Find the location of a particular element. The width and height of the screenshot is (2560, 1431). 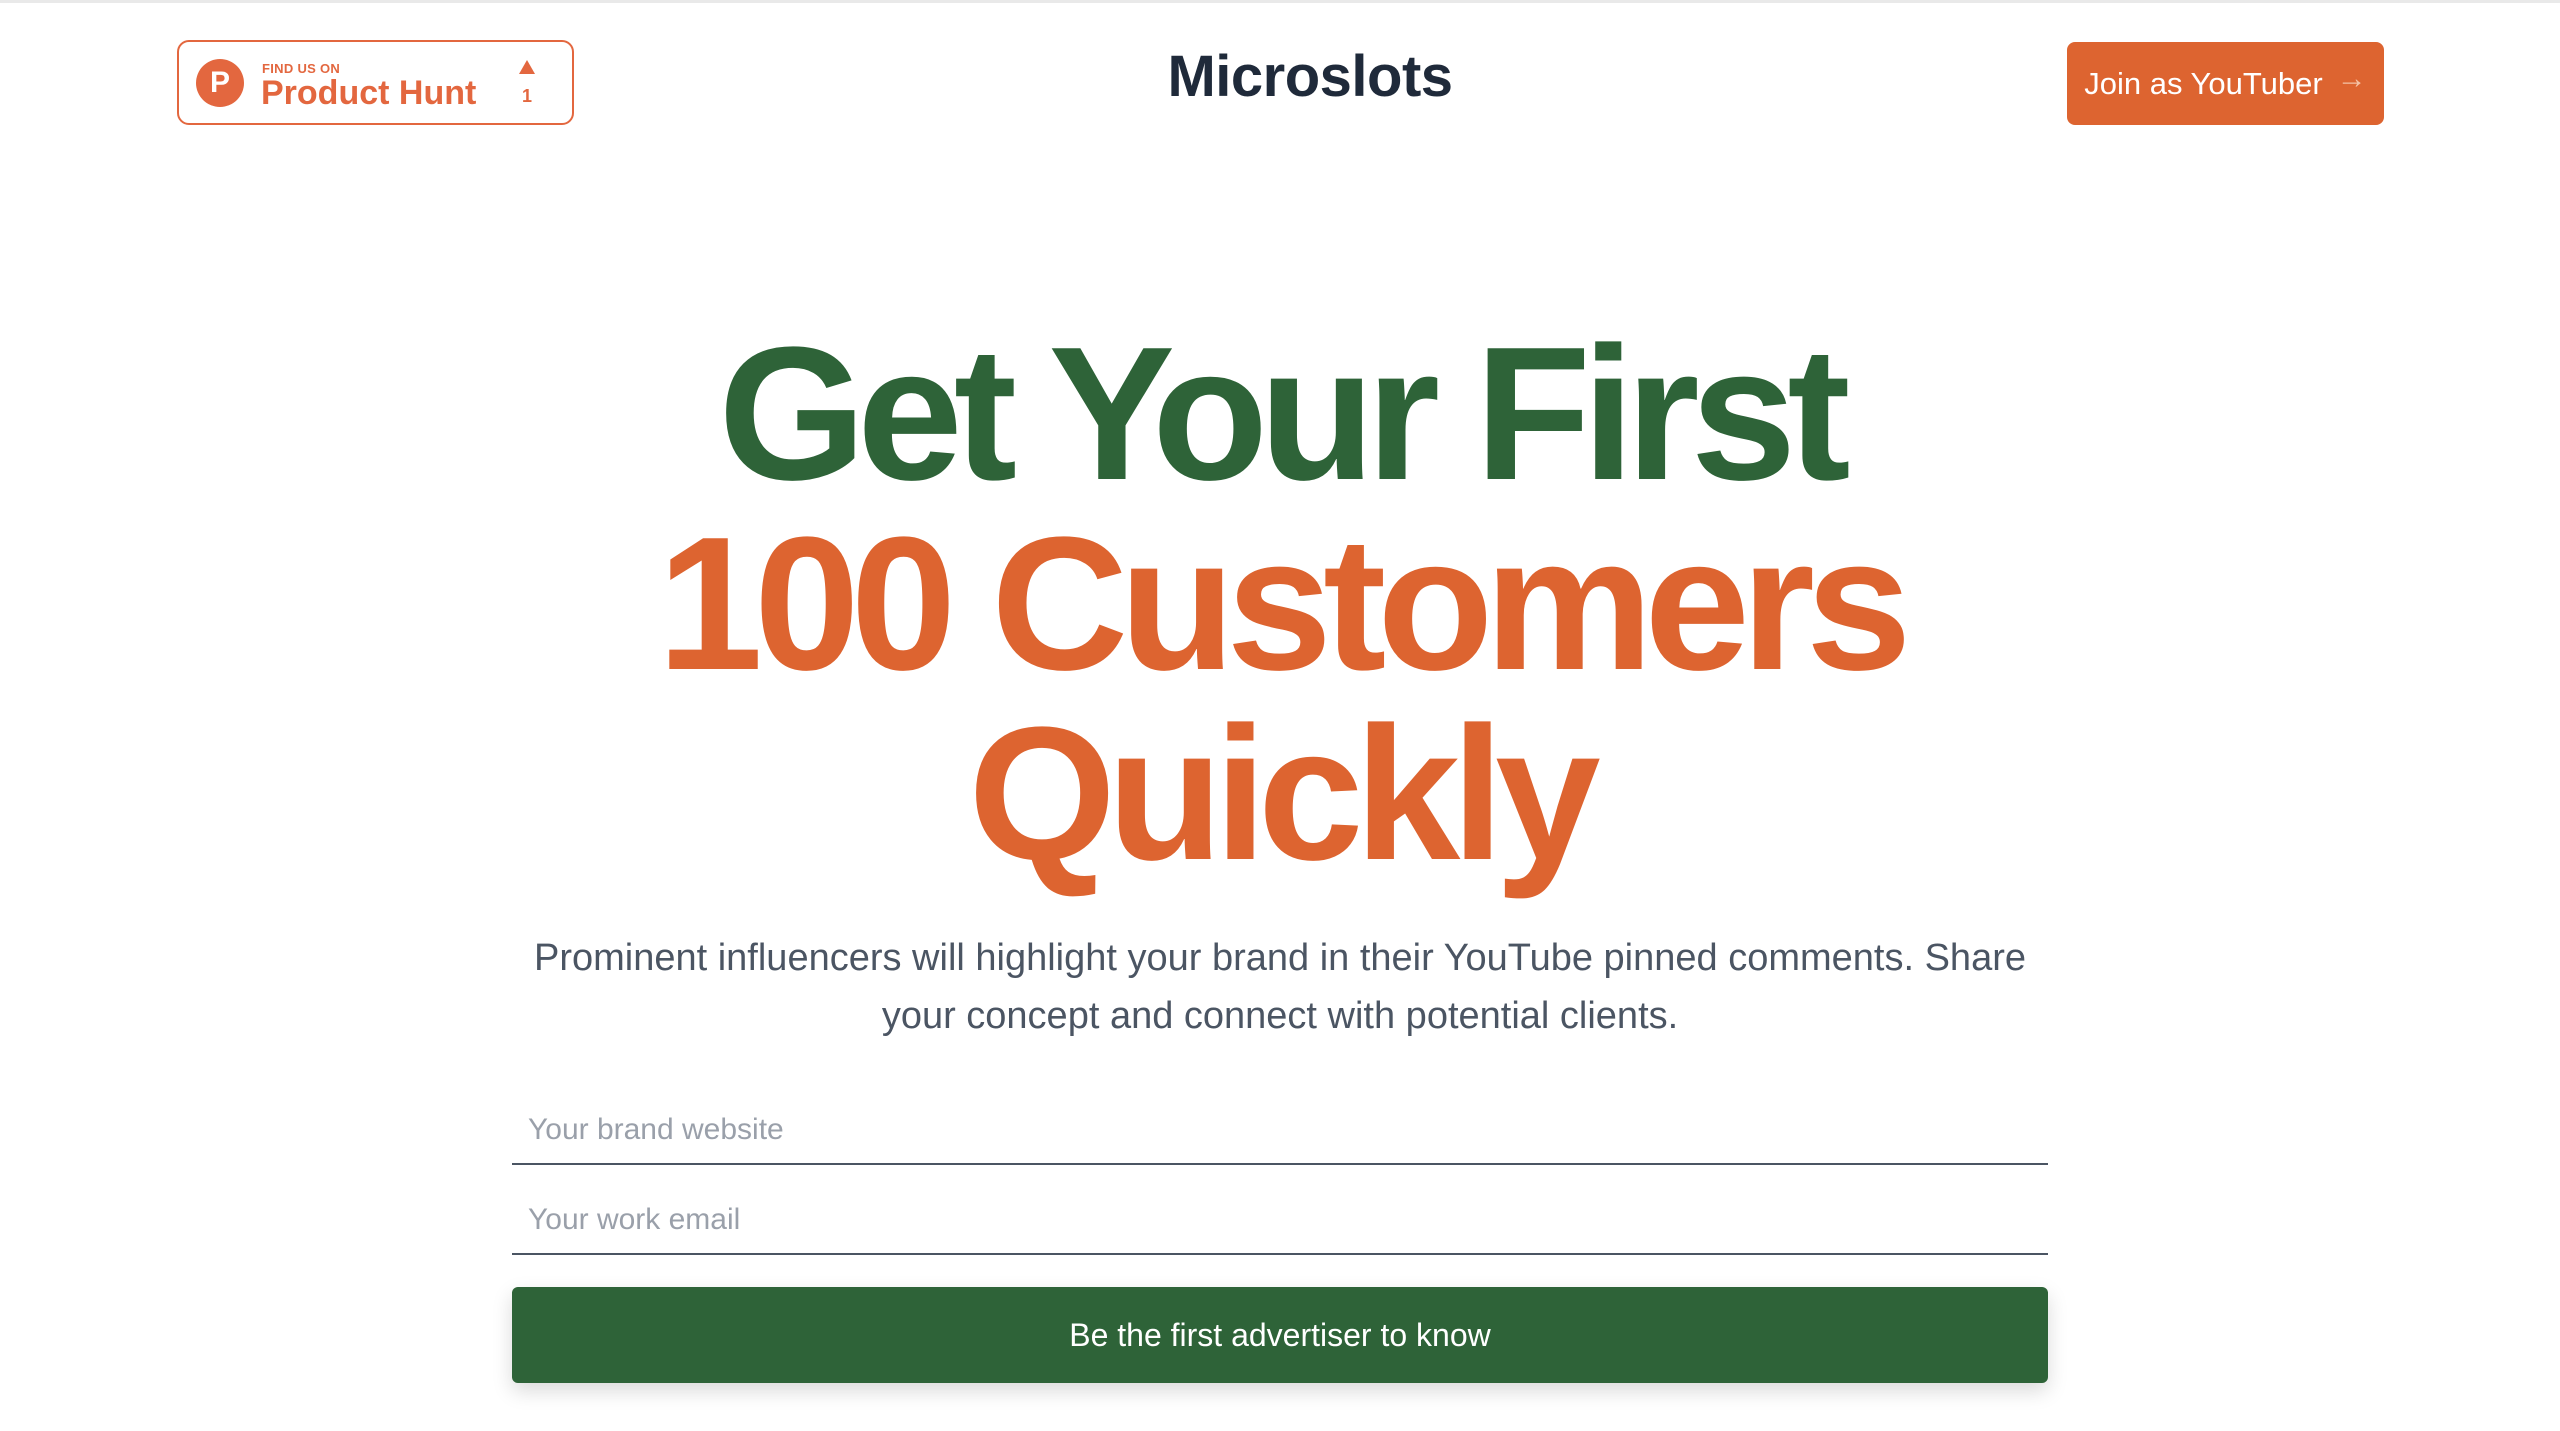

headline-line-2: 100 Customers is located at coordinates (1284, 604).